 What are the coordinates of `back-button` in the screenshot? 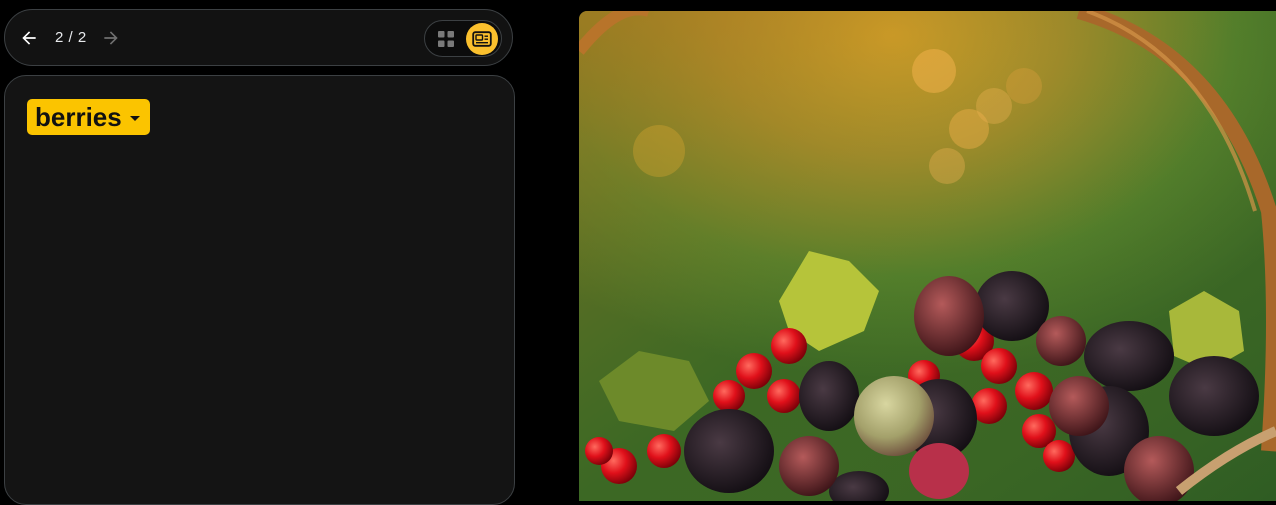 It's located at (29, 38).